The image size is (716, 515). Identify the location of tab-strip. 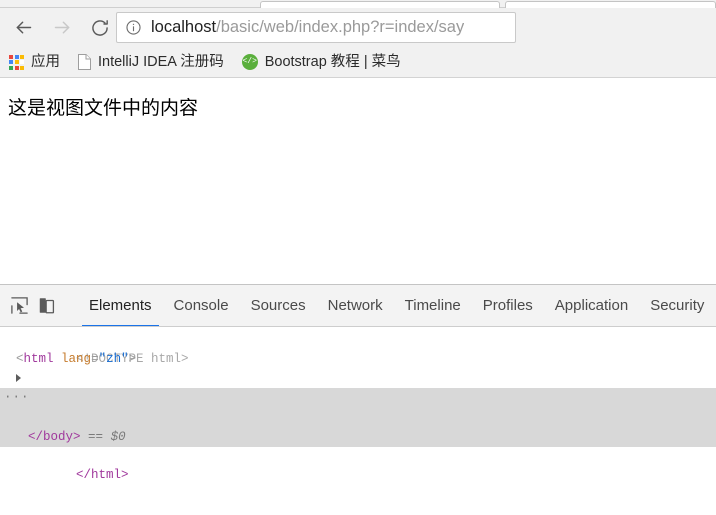
(358, 4).